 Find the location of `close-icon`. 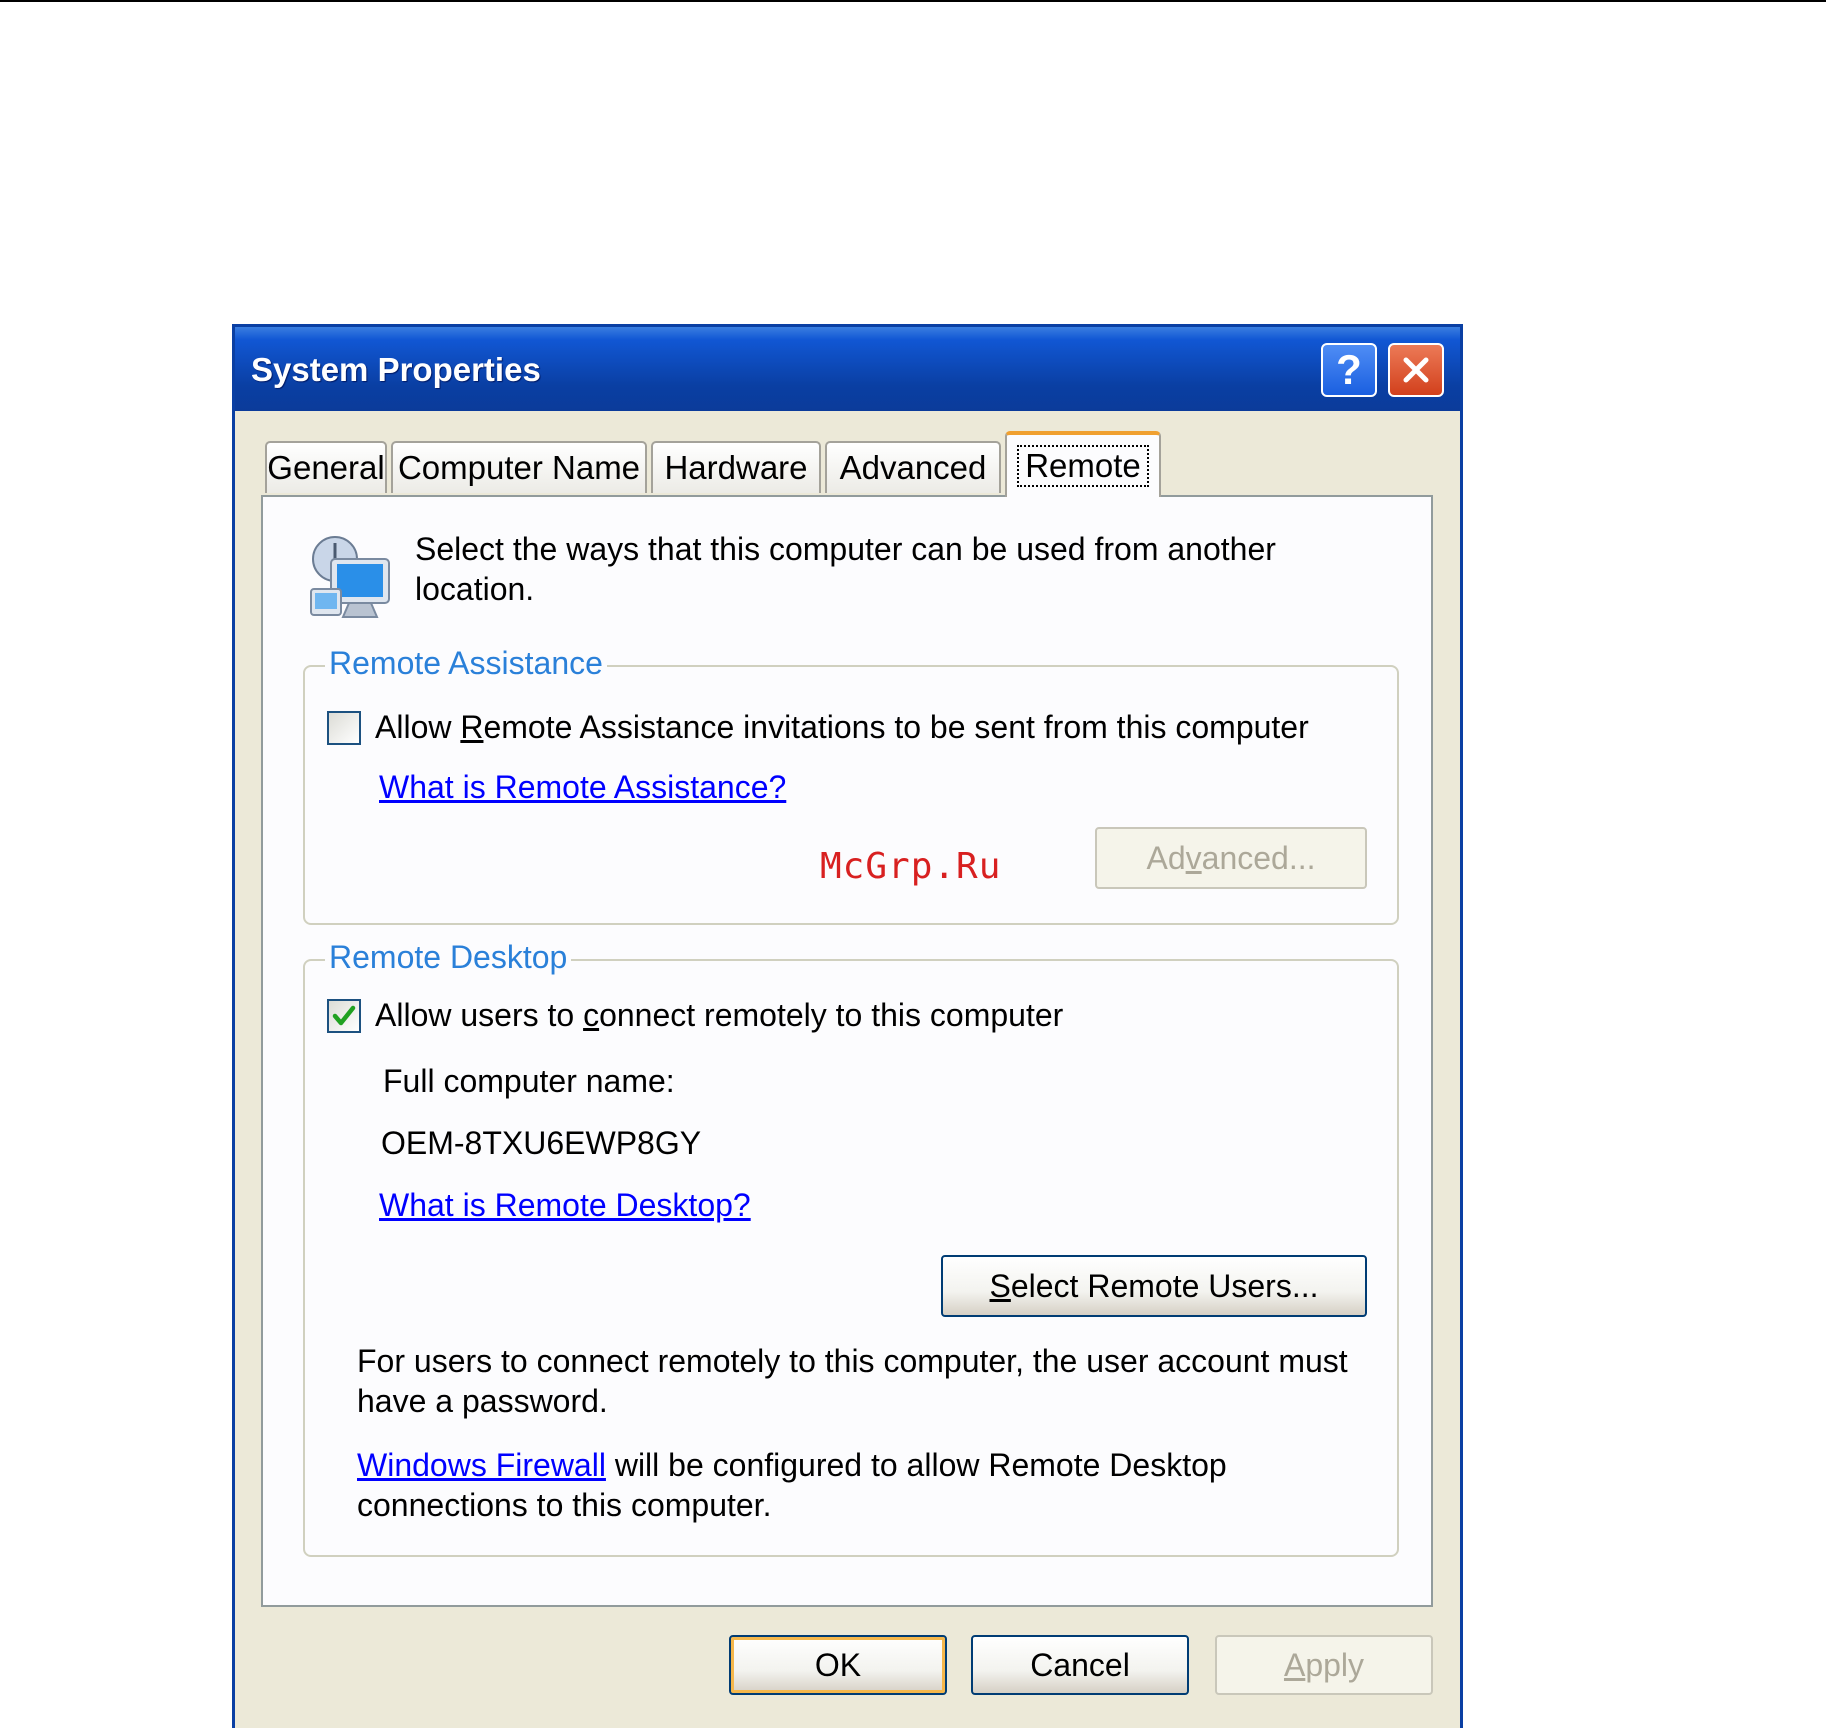

close-icon is located at coordinates (1416, 370).